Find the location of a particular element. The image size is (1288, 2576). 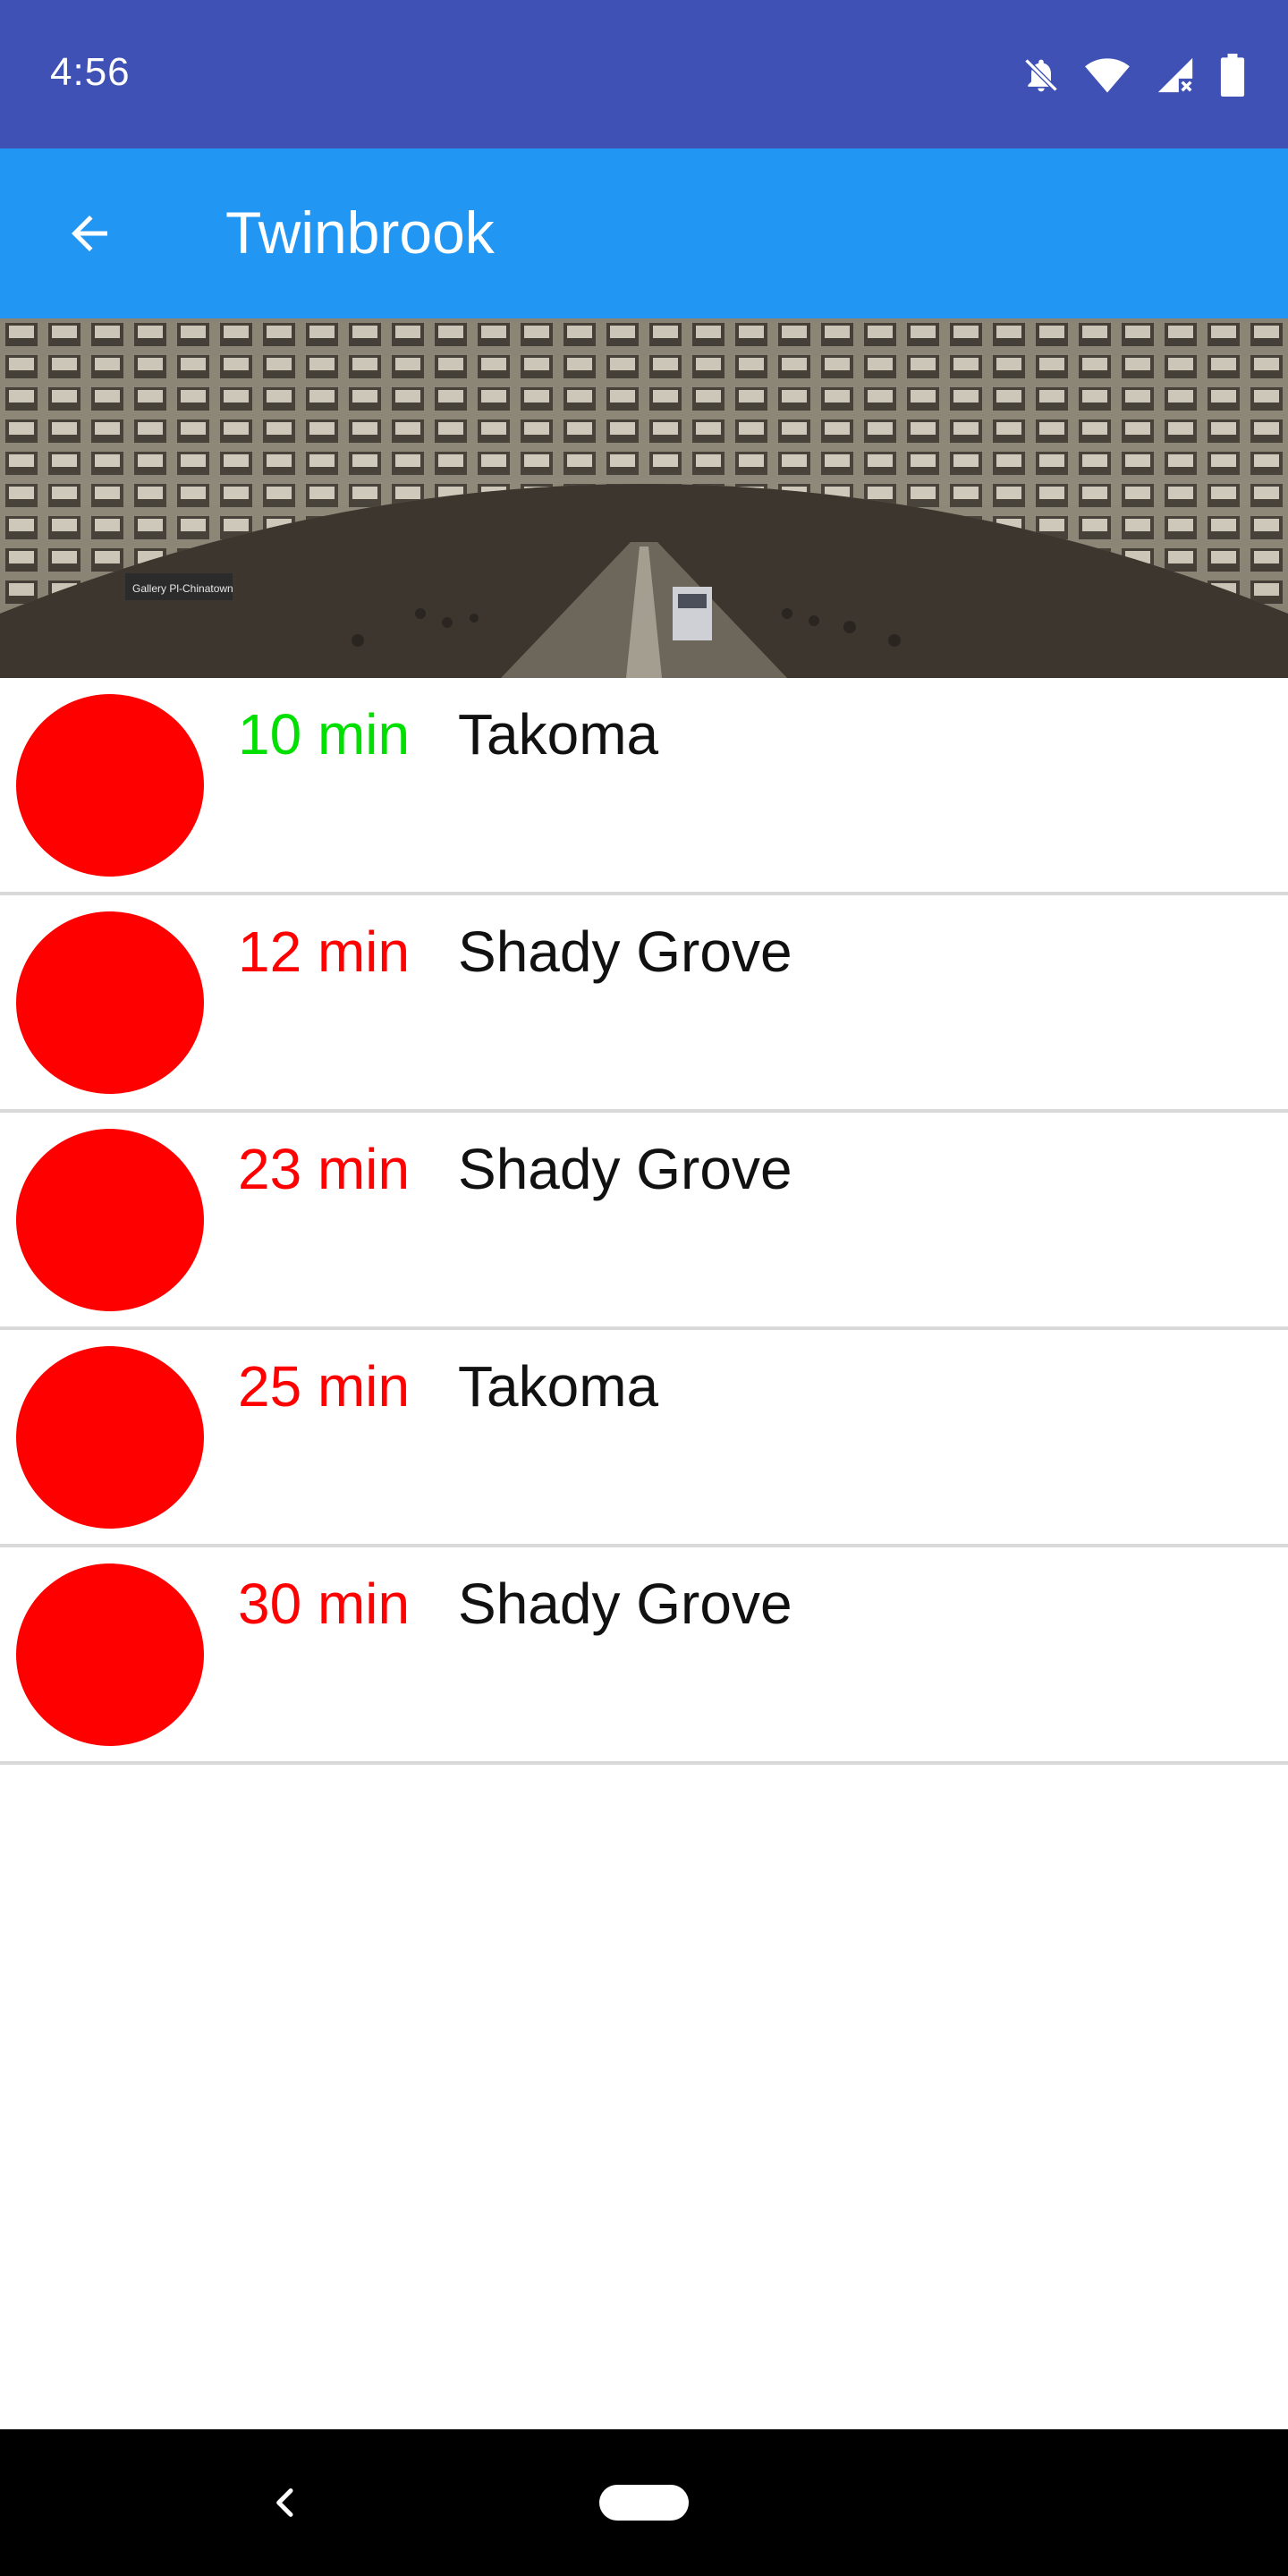

list-item: 30 min Shady Grove is located at coordinates (644, 1656).